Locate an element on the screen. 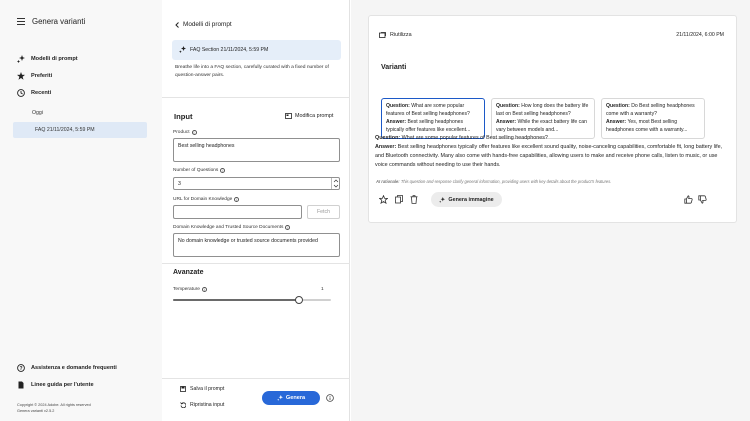  sidebar-item-prompt-templates: Modelli di prompt is located at coordinates (47, 59).